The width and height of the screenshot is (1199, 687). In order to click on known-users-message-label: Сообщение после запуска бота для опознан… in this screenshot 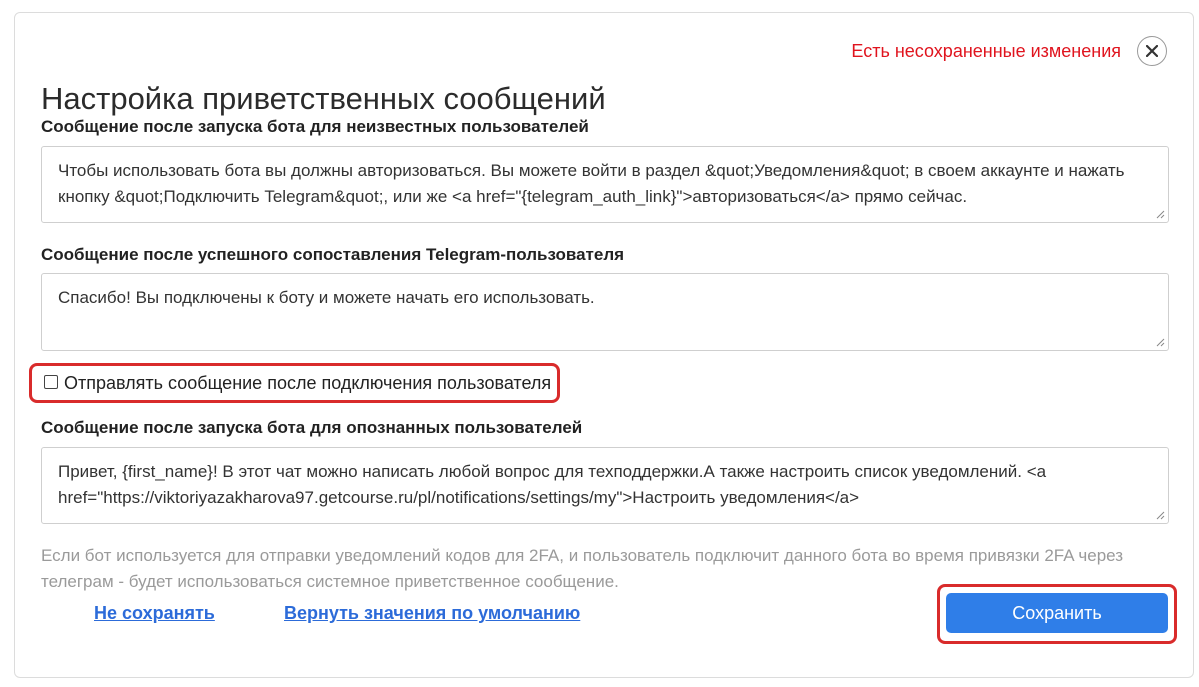, I will do `click(312, 427)`.